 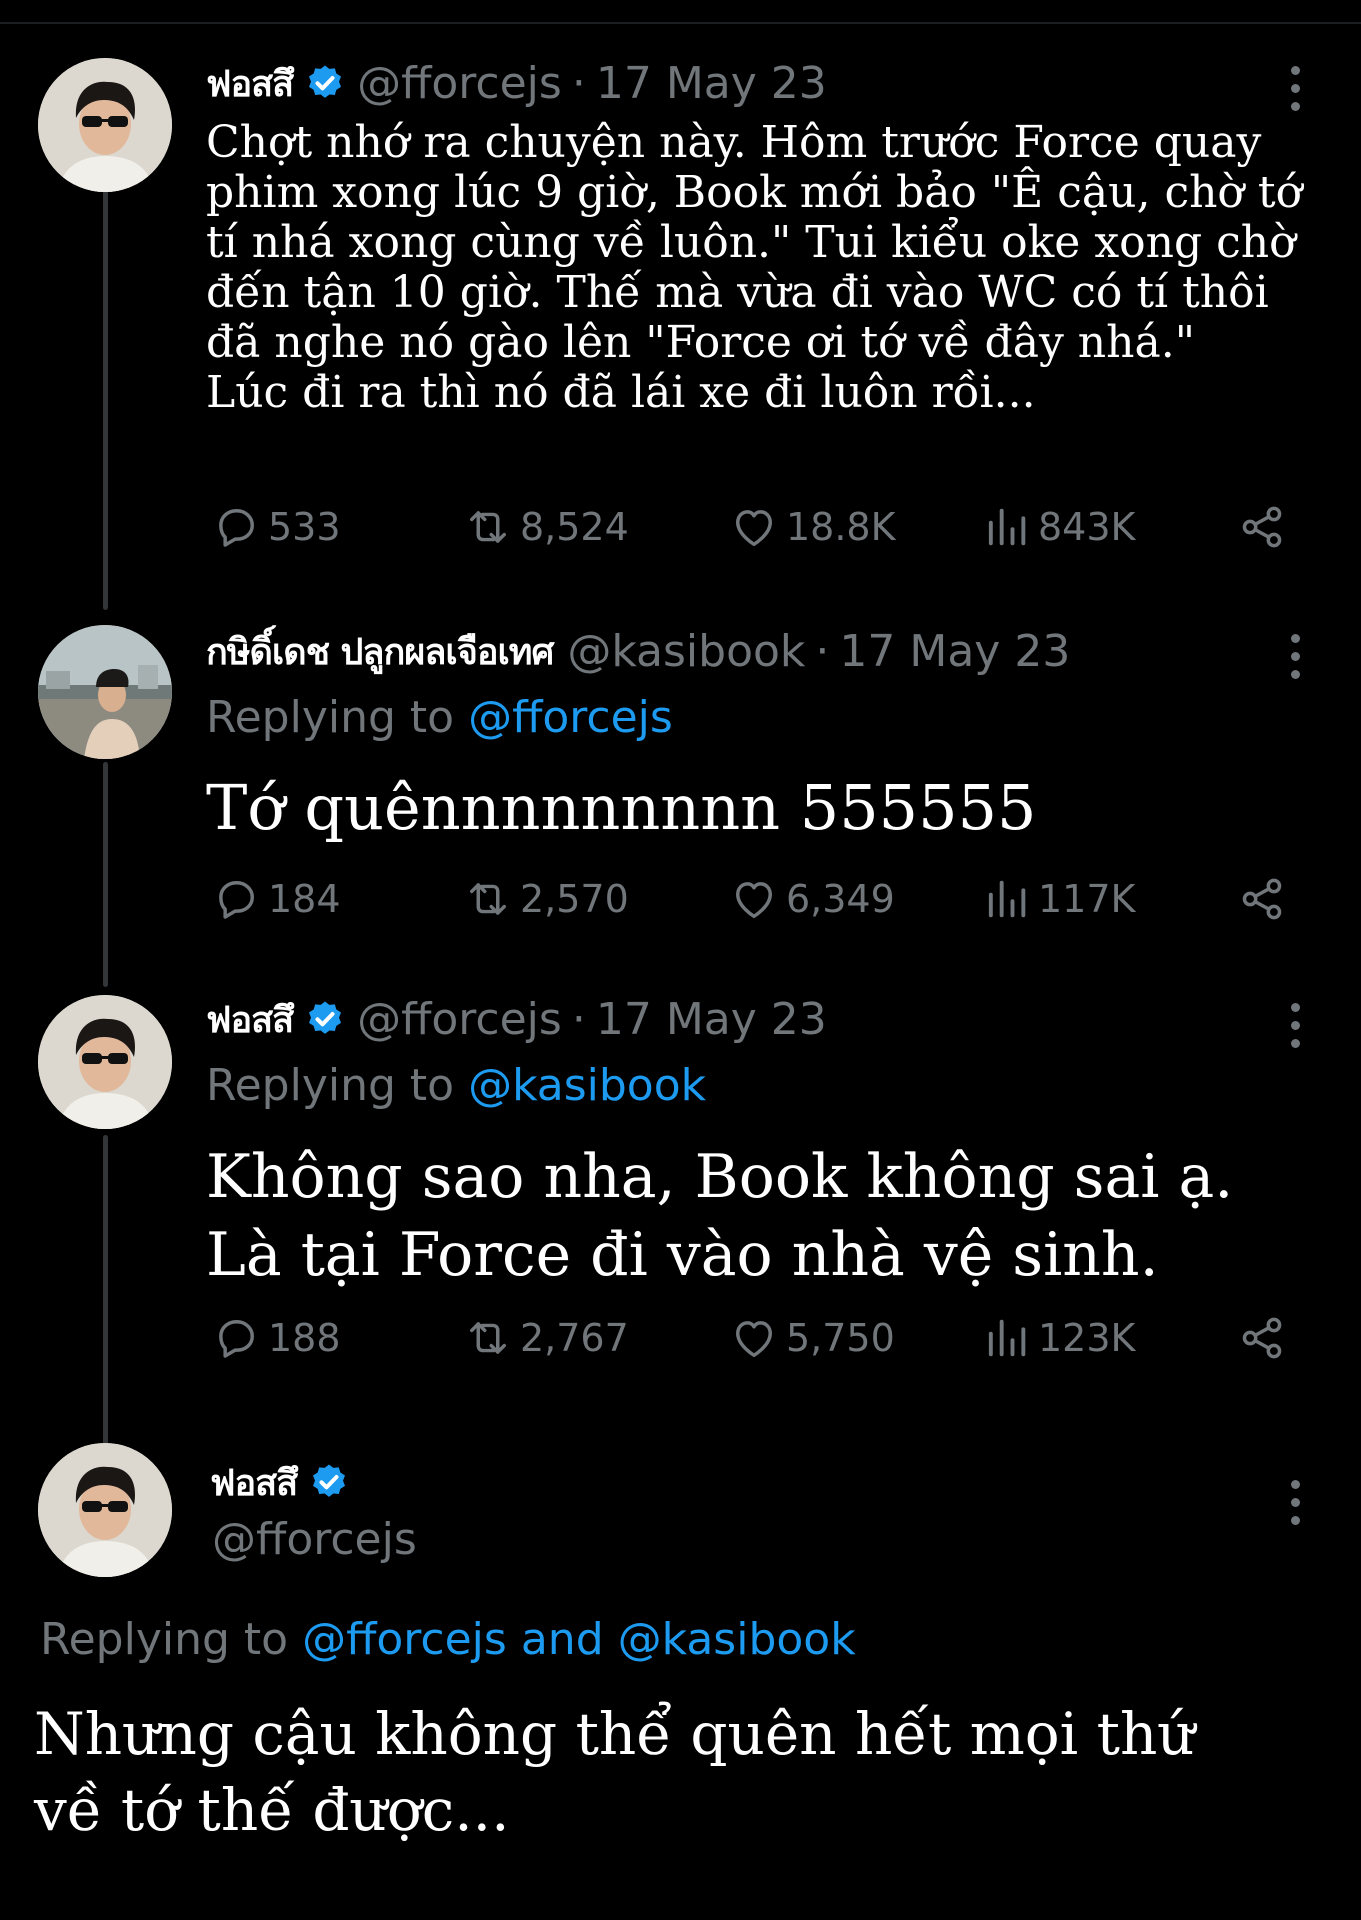 I want to click on retweet-button: 2,570, so click(x=545, y=899).